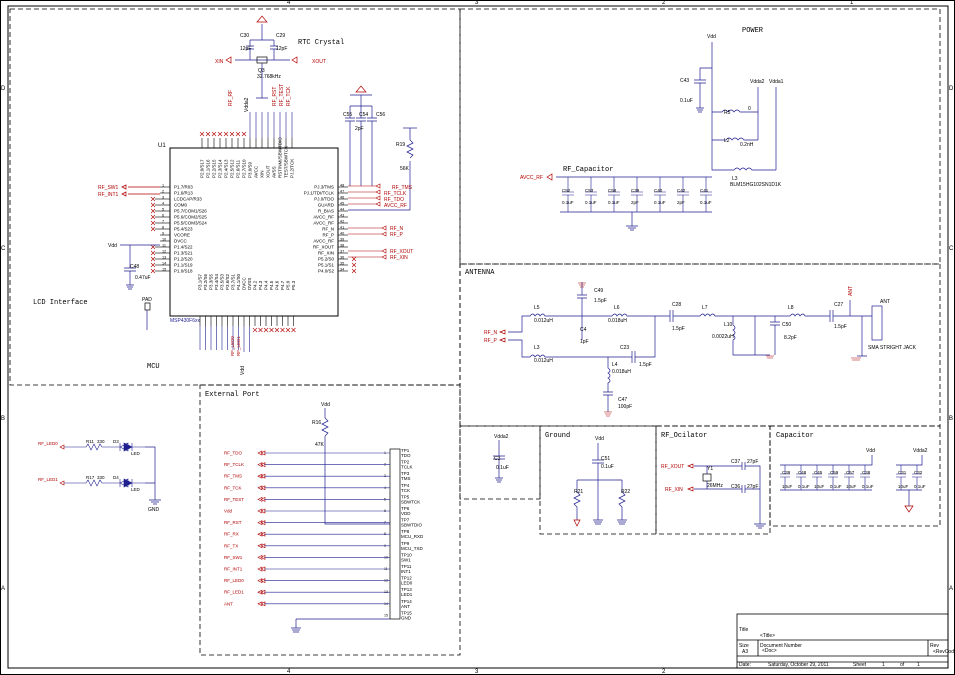 The width and height of the screenshot is (955, 675). What do you see at coordinates (342, 186) in the screenshot?
I see `mcu-pin-number: 48` at bounding box center [342, 186].